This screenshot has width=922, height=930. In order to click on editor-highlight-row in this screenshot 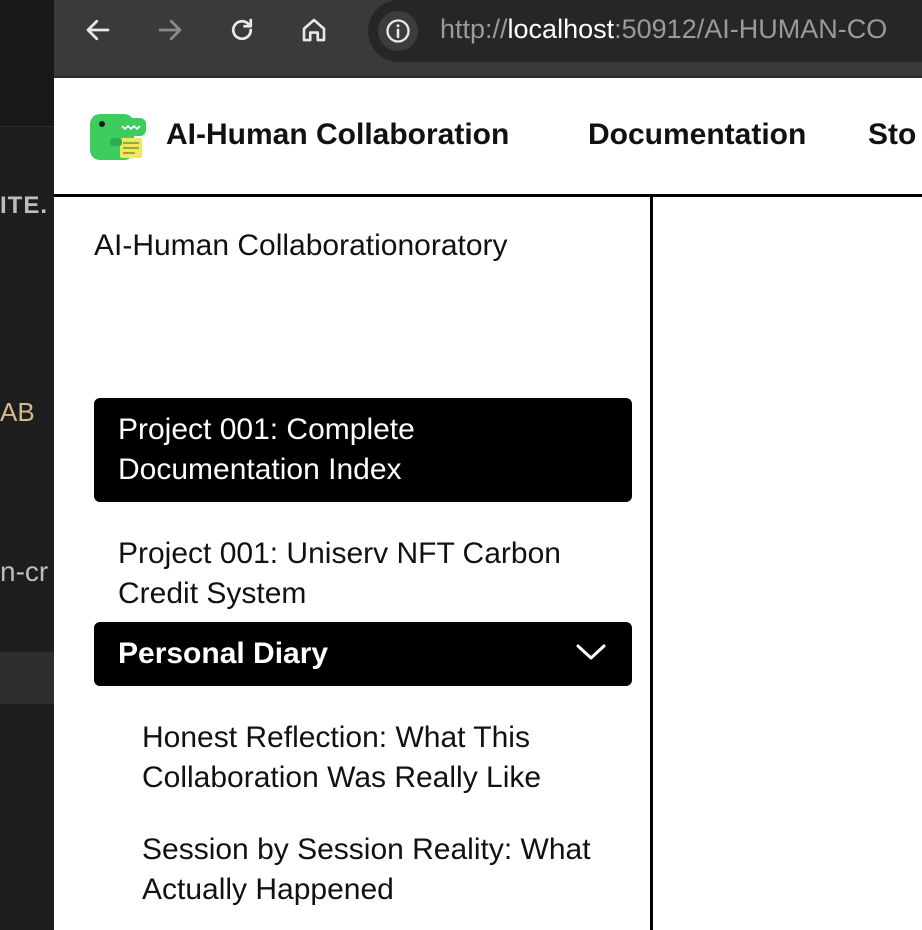, I will do `click(27, 678)`.